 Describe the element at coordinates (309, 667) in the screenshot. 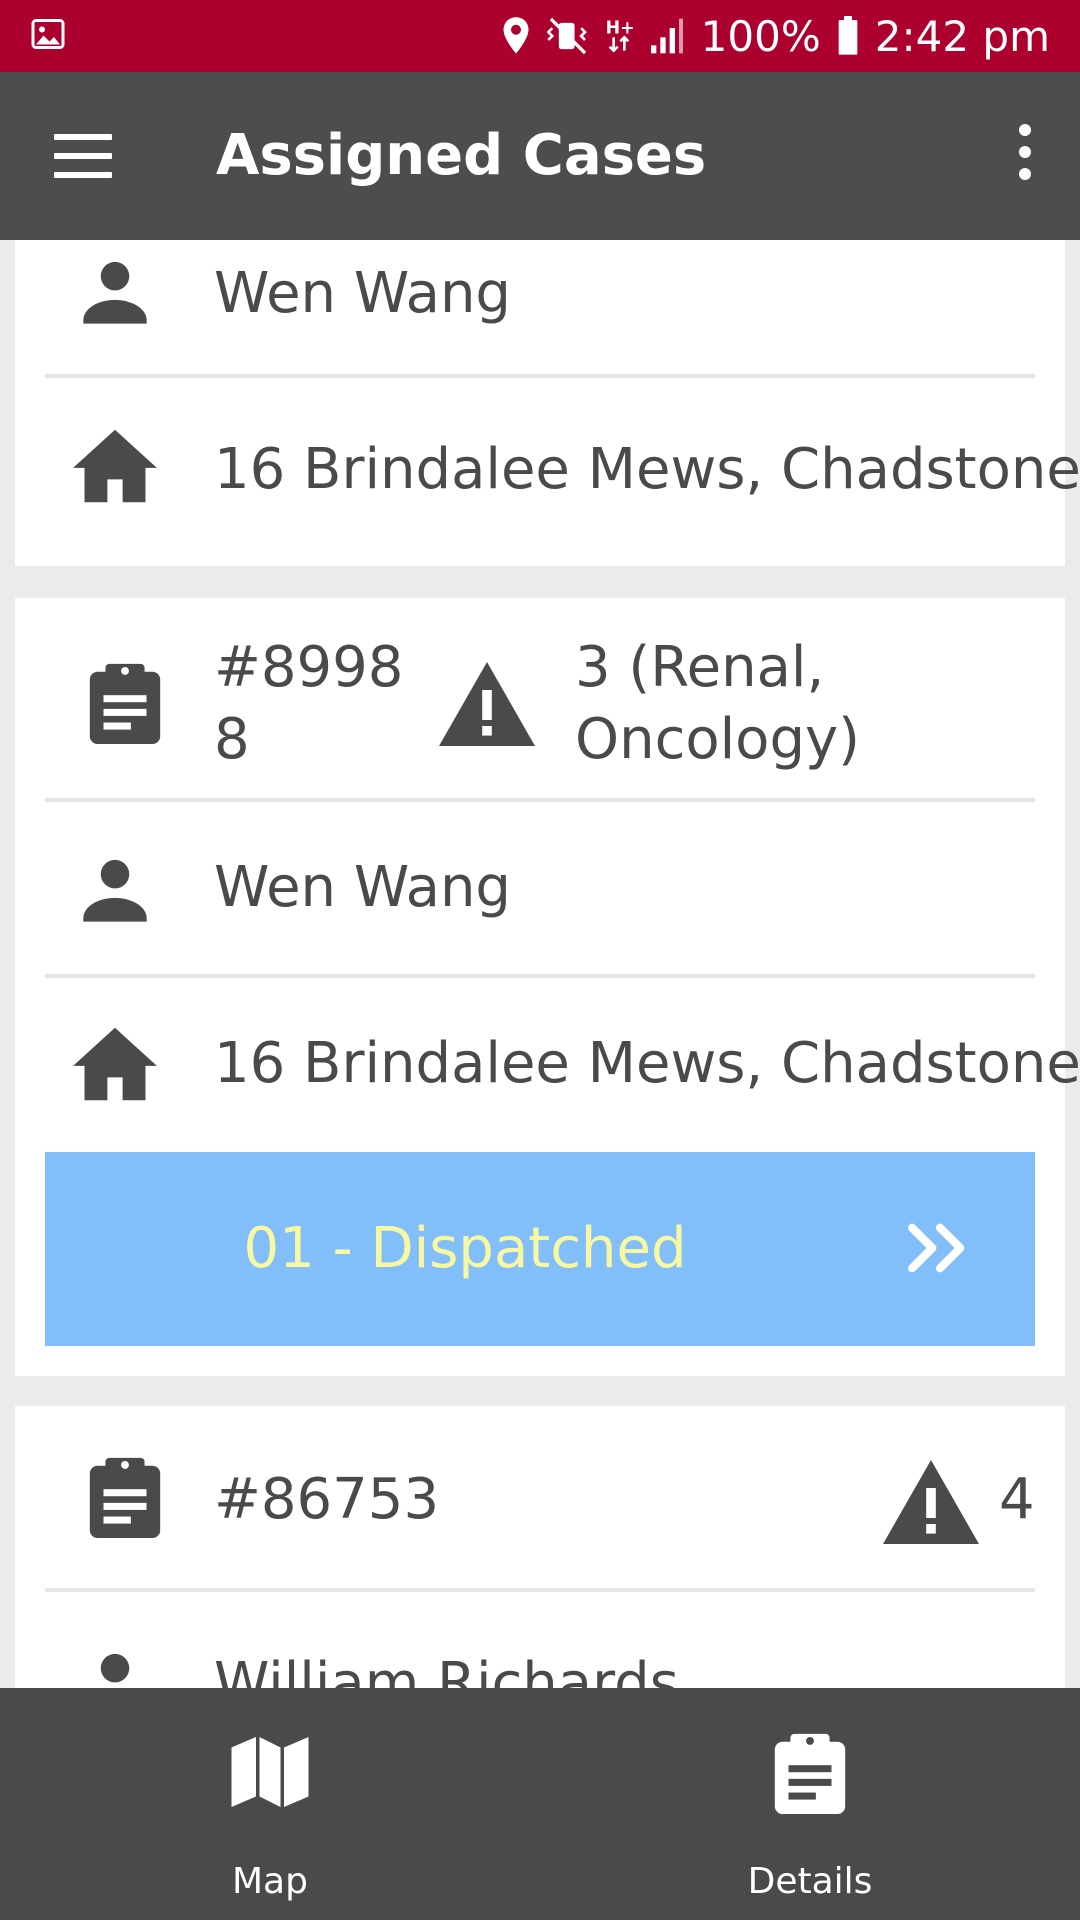

I see `case-number: #8998` at that location.